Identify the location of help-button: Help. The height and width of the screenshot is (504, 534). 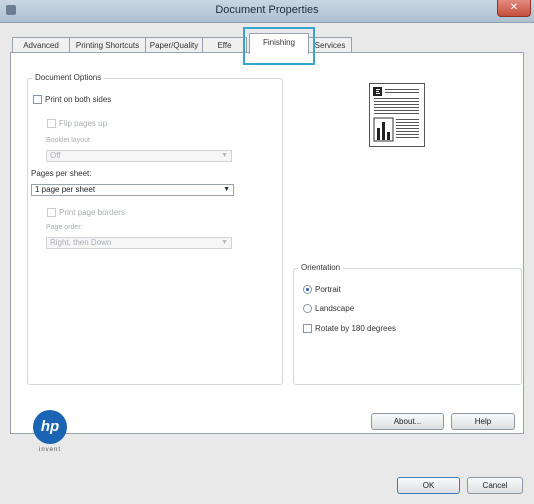
(483, 421).